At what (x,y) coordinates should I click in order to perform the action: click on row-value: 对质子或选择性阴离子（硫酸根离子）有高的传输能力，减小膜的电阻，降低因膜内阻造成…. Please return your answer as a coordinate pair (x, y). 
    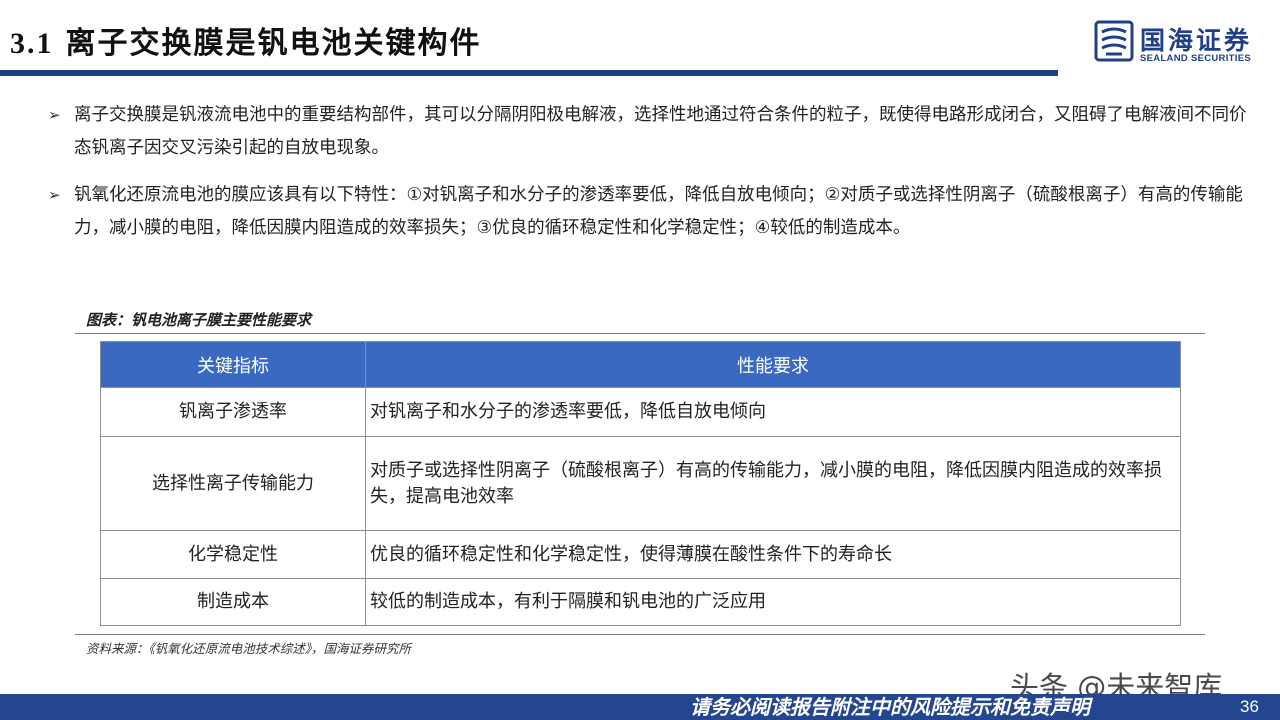
    Looking at the image, I should click on (773, 483).